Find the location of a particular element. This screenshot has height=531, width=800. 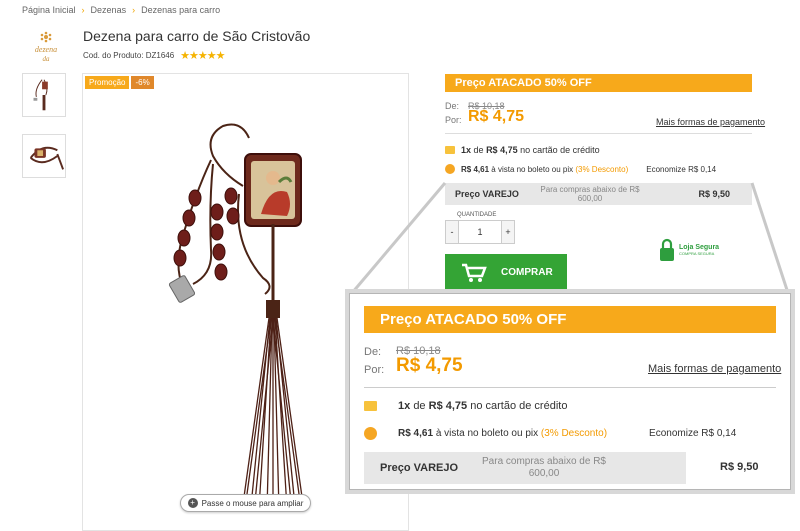

quantity-minus-button: - is located at coordinates (452, 232).